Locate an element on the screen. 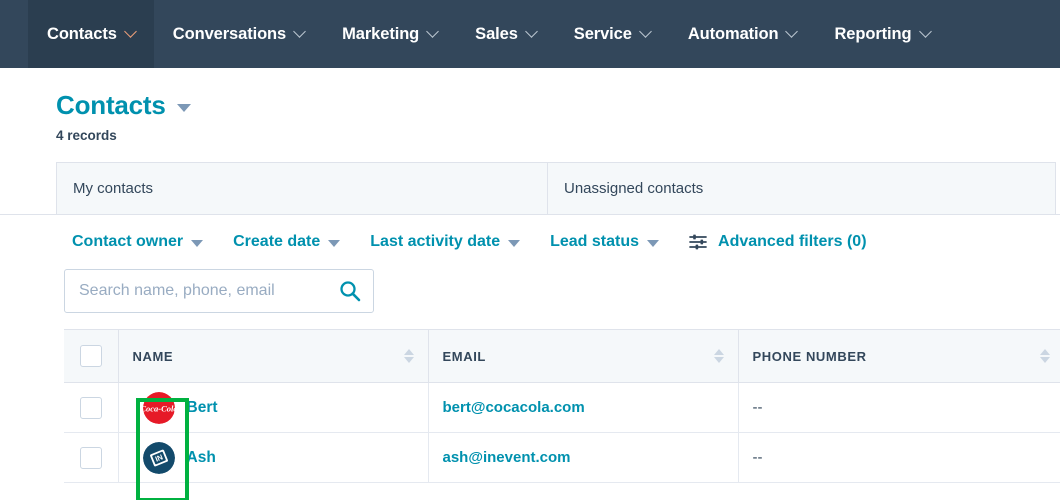 The image size is (1060, 500). inevent-logo-avatar: IN is located at coordinates (158, 457).